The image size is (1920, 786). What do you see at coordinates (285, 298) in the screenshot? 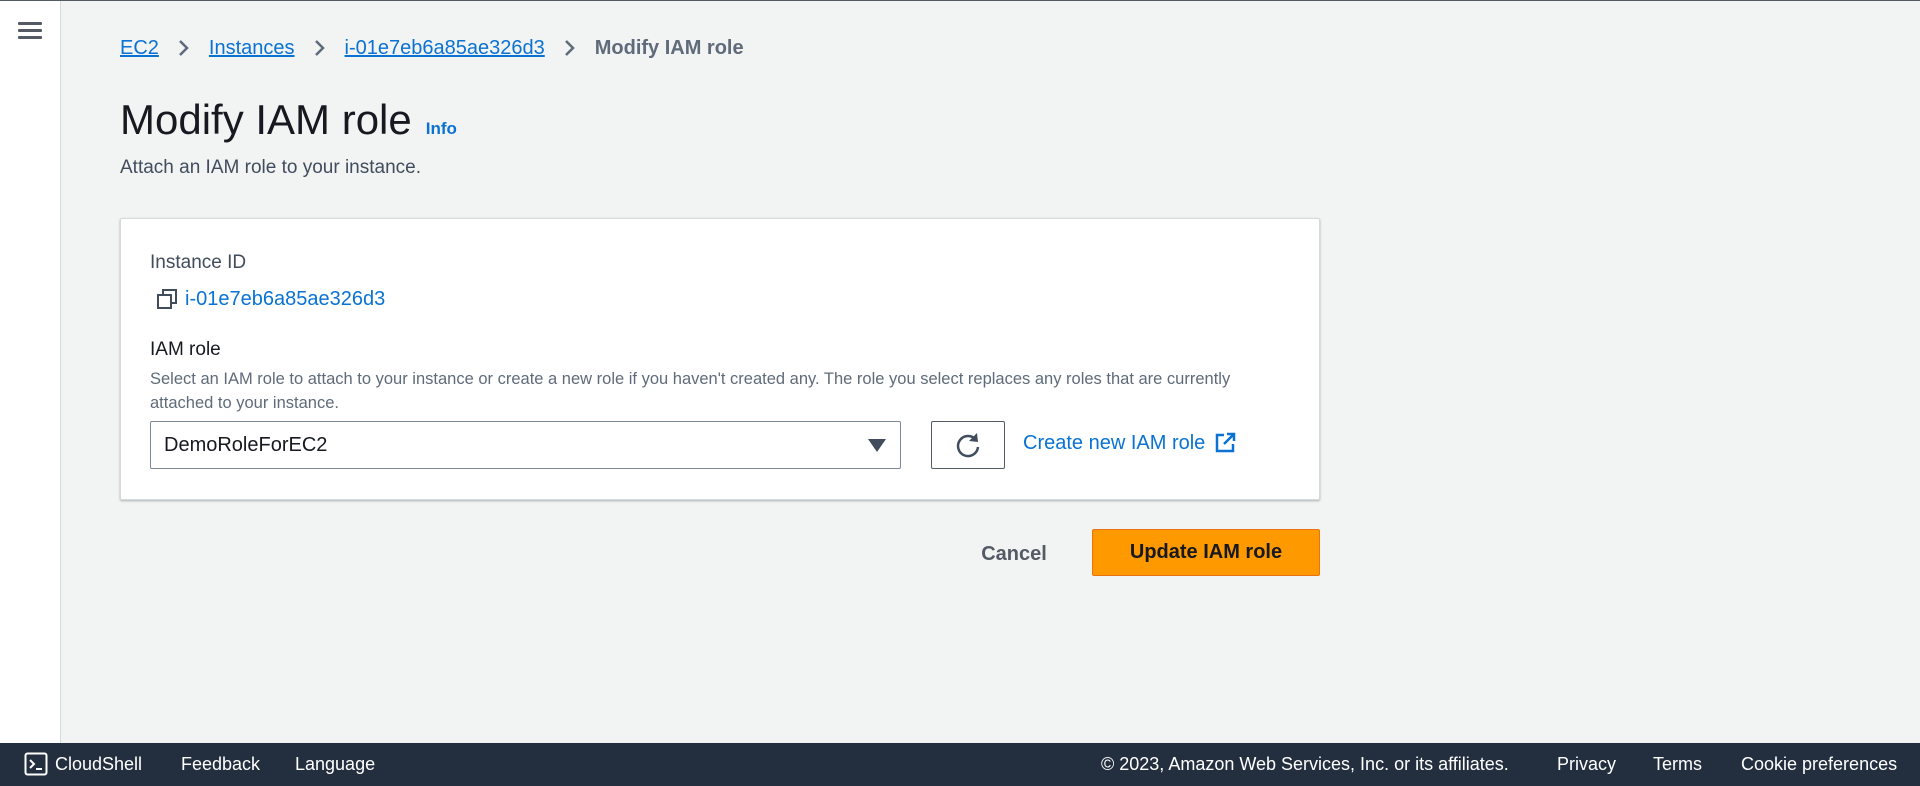
I see `instance-id-value: i-01e7eb6a85ae326d3` at bounding box center [285, 298].